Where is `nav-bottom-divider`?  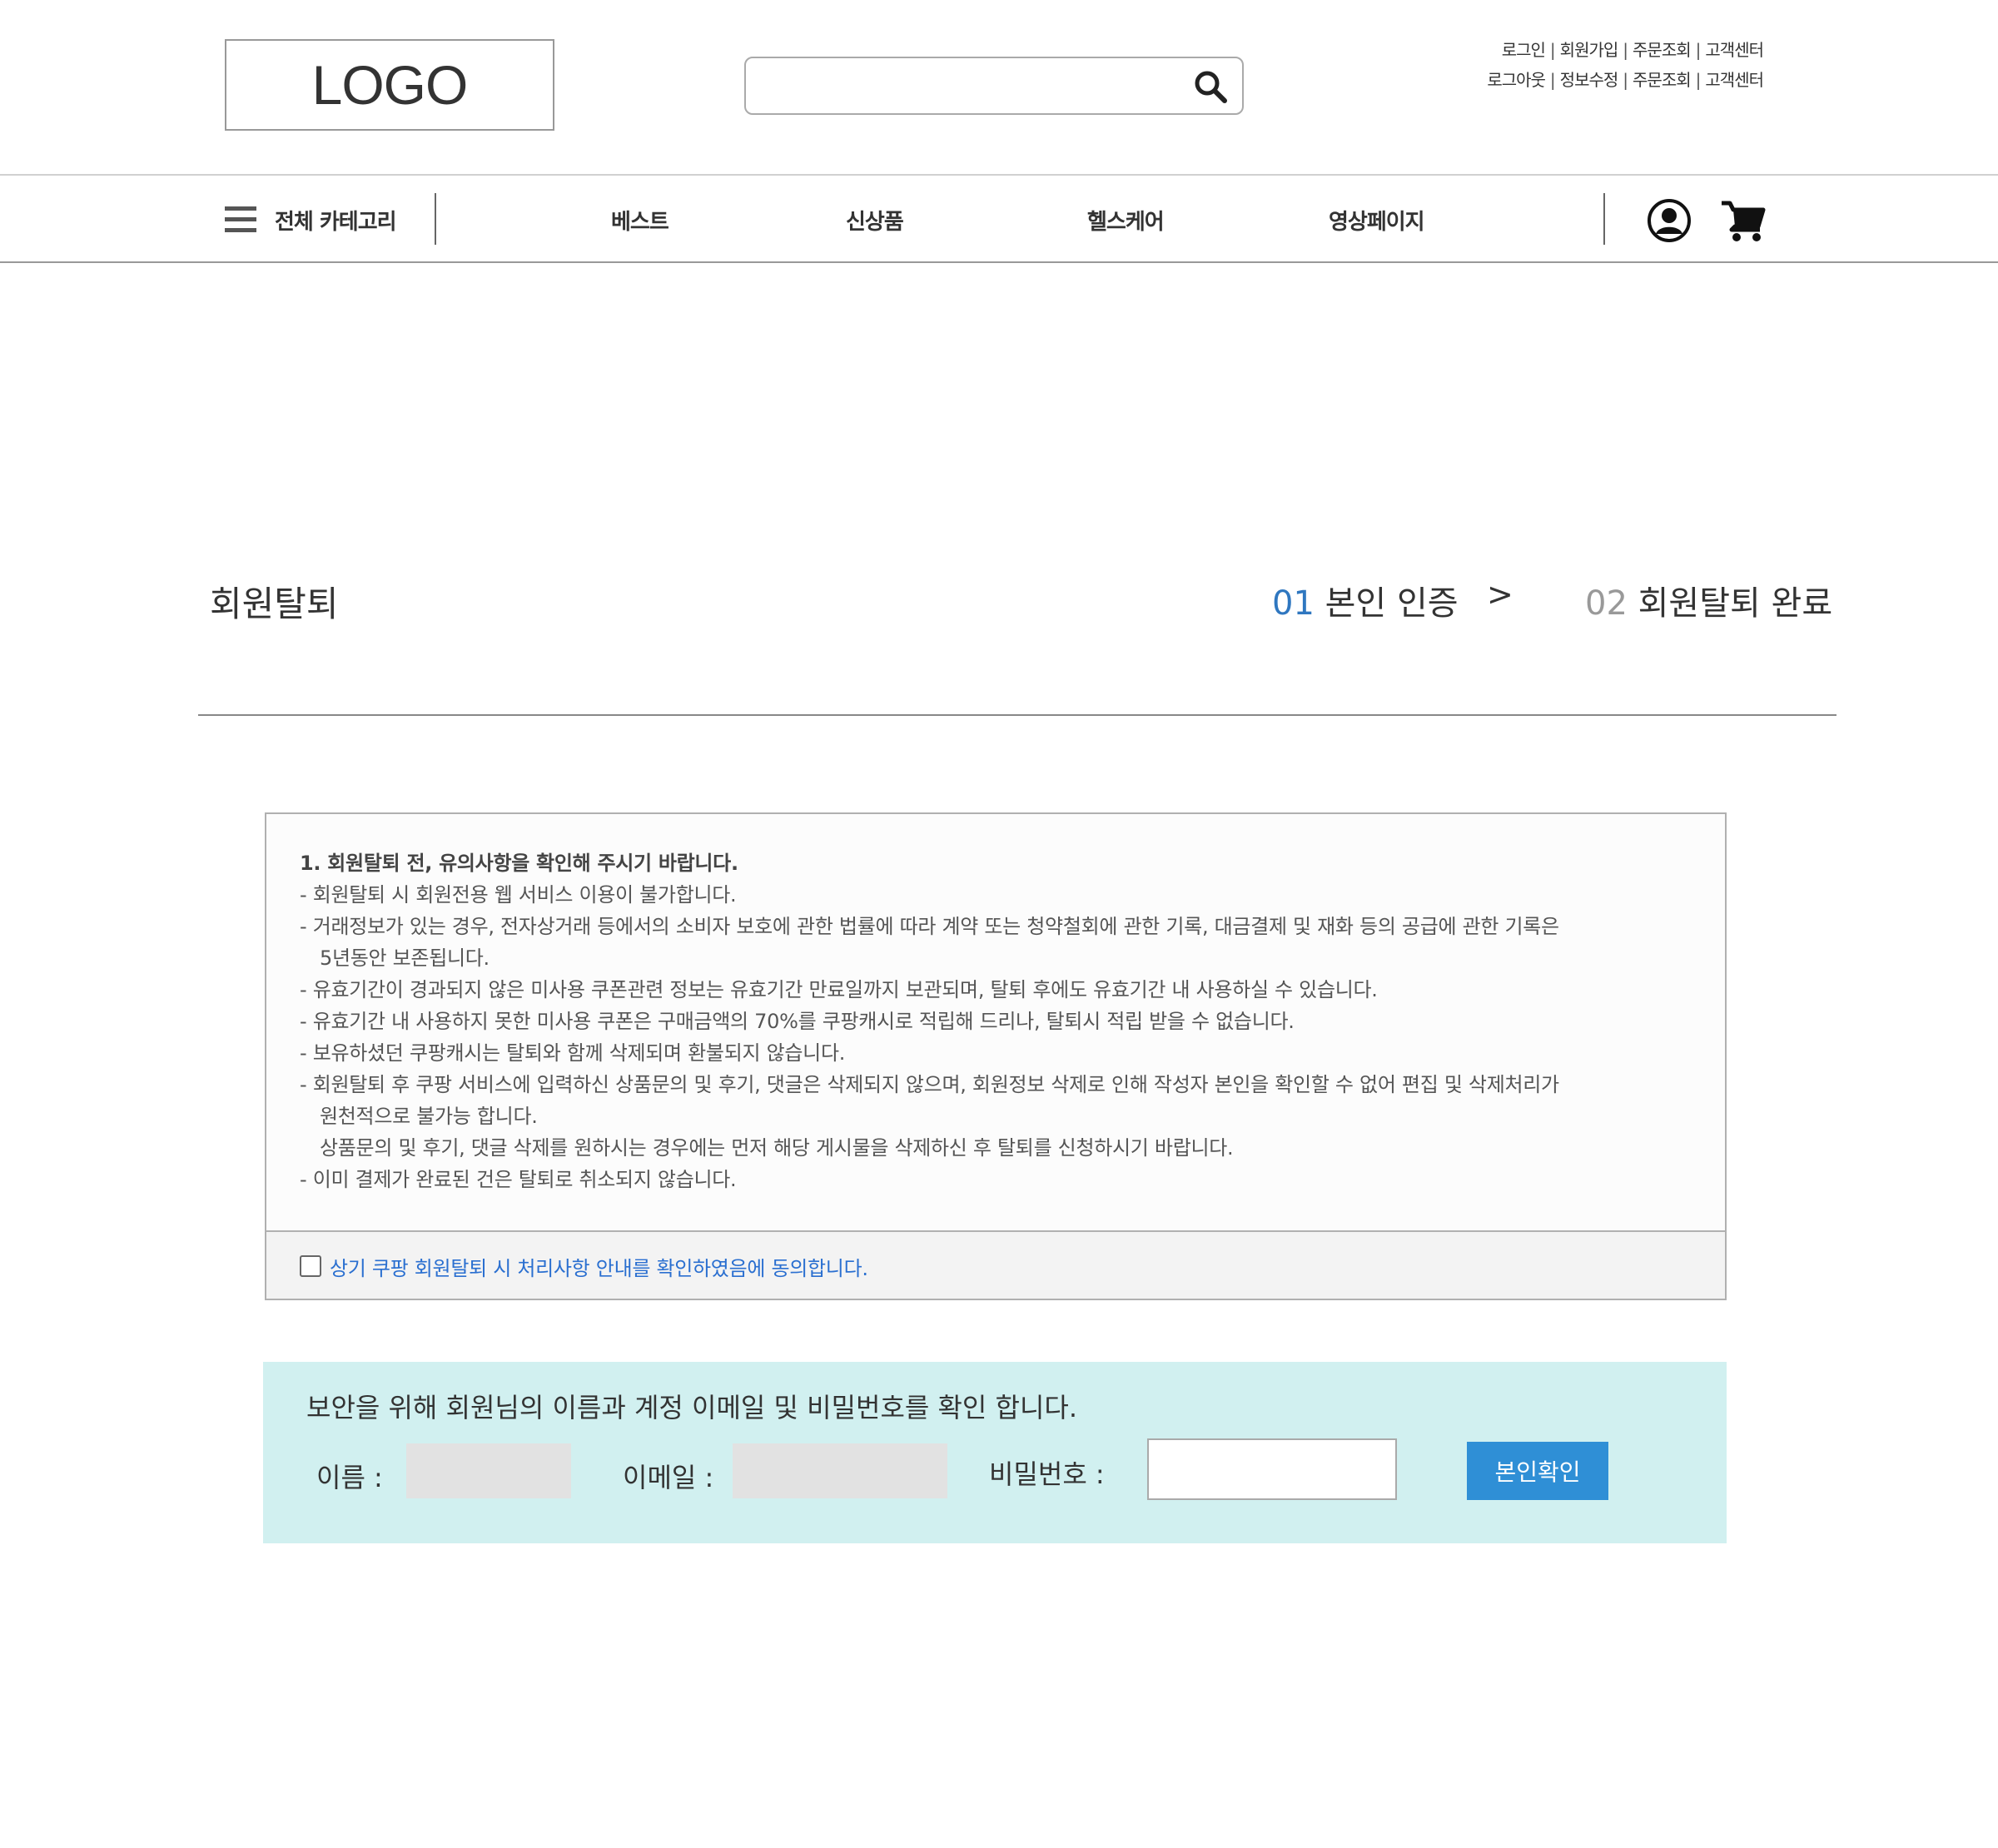 nav-bottom-divider is located at coordinates (999, 262).